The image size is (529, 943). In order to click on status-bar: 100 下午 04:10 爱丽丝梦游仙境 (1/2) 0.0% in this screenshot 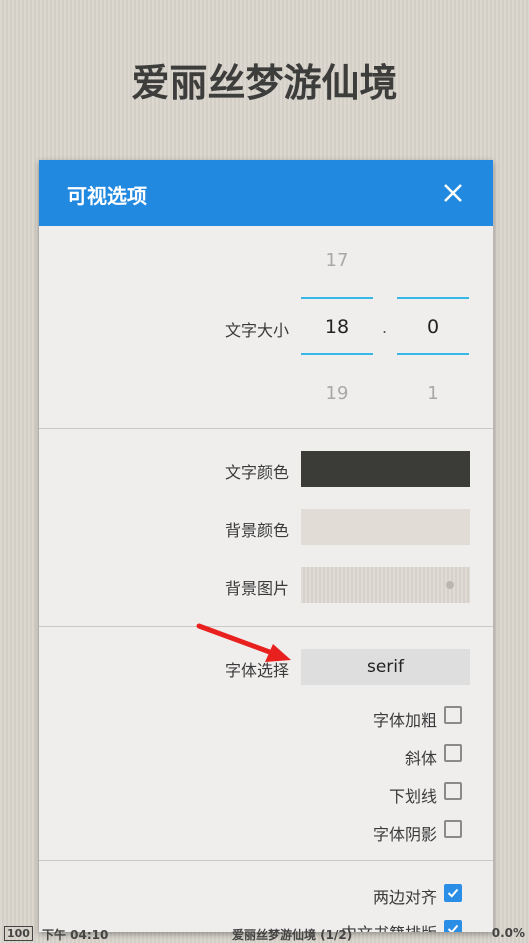, I will do `click(264, 934)`.